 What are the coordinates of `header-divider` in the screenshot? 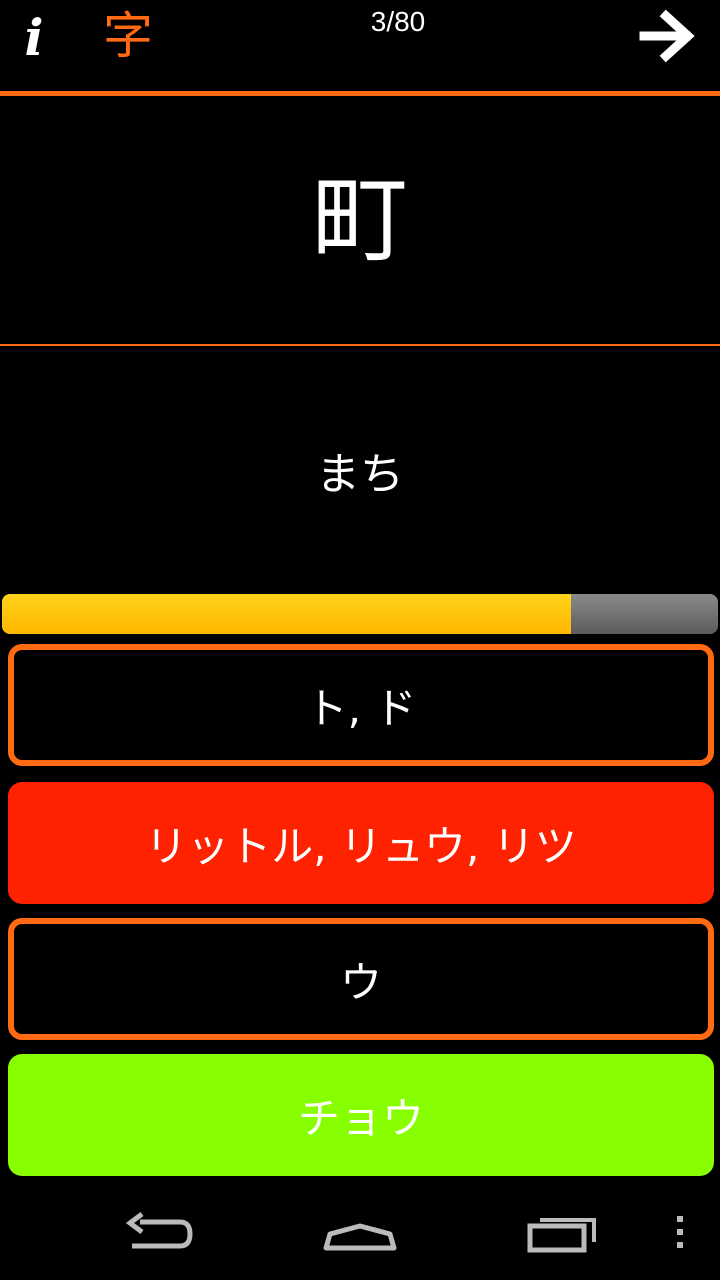 It's located at (360, 93).